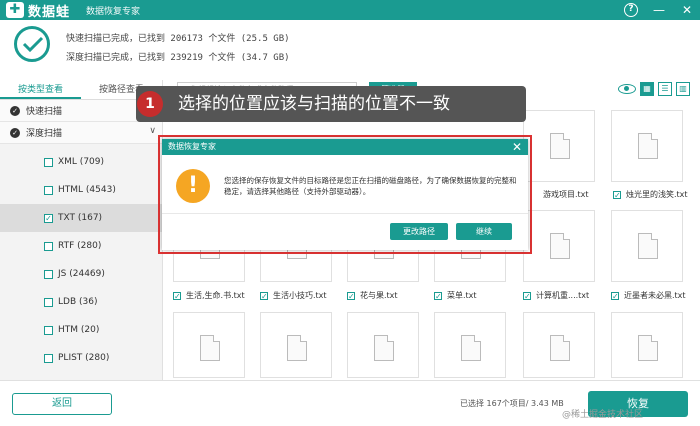 Image resolution: width=700 pixels, height=426 pixels. I want to click on app-name: 数据蛙, so click(49, 12).